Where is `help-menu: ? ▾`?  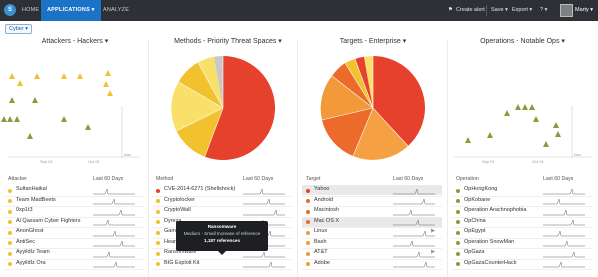
help-menu: ? ▾ is located at coordinates (543, 10).